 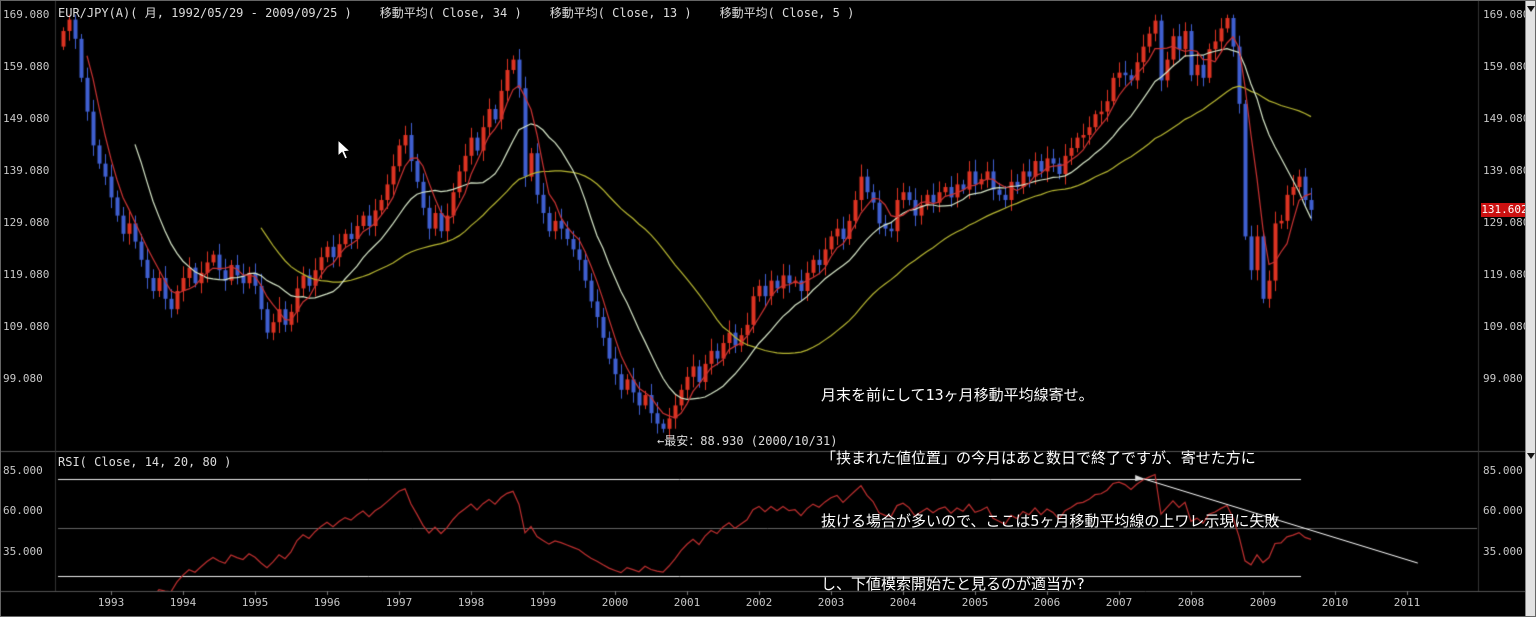 I want to click on price-tick-label-right: 159.080, so click(x=1506, y=66).